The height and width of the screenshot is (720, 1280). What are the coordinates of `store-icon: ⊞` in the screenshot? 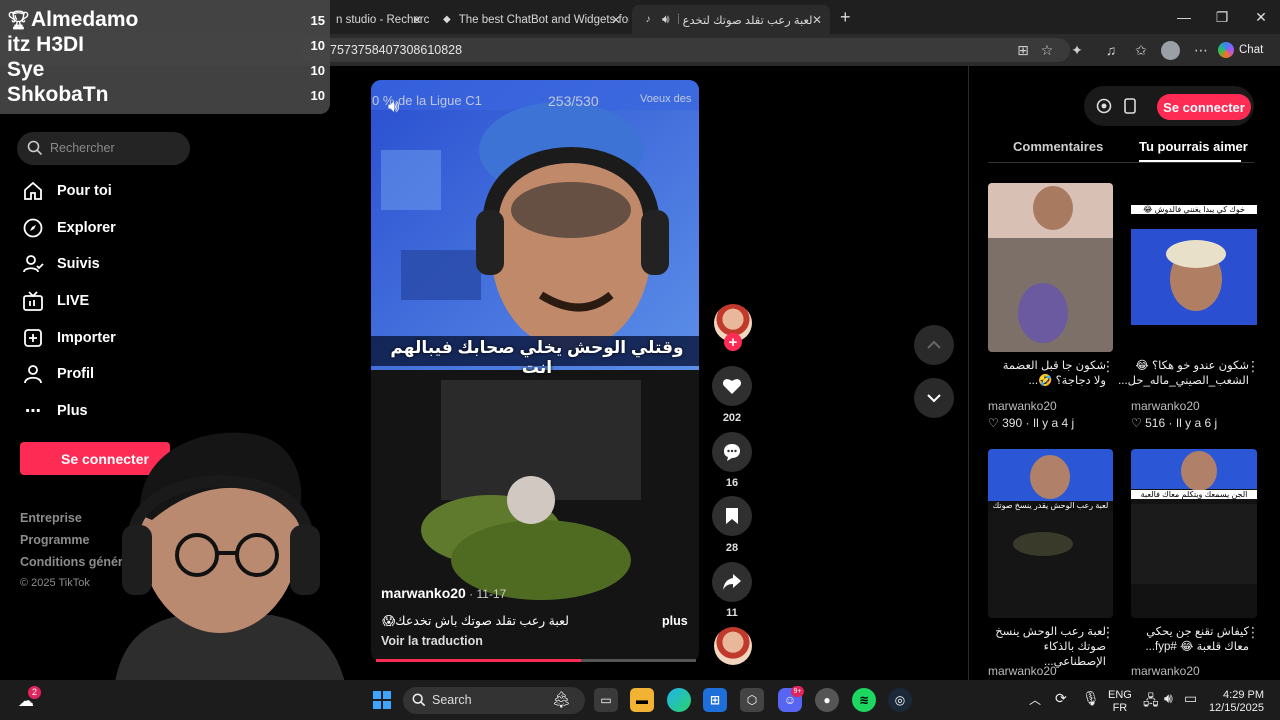 It's located at (715, 700).